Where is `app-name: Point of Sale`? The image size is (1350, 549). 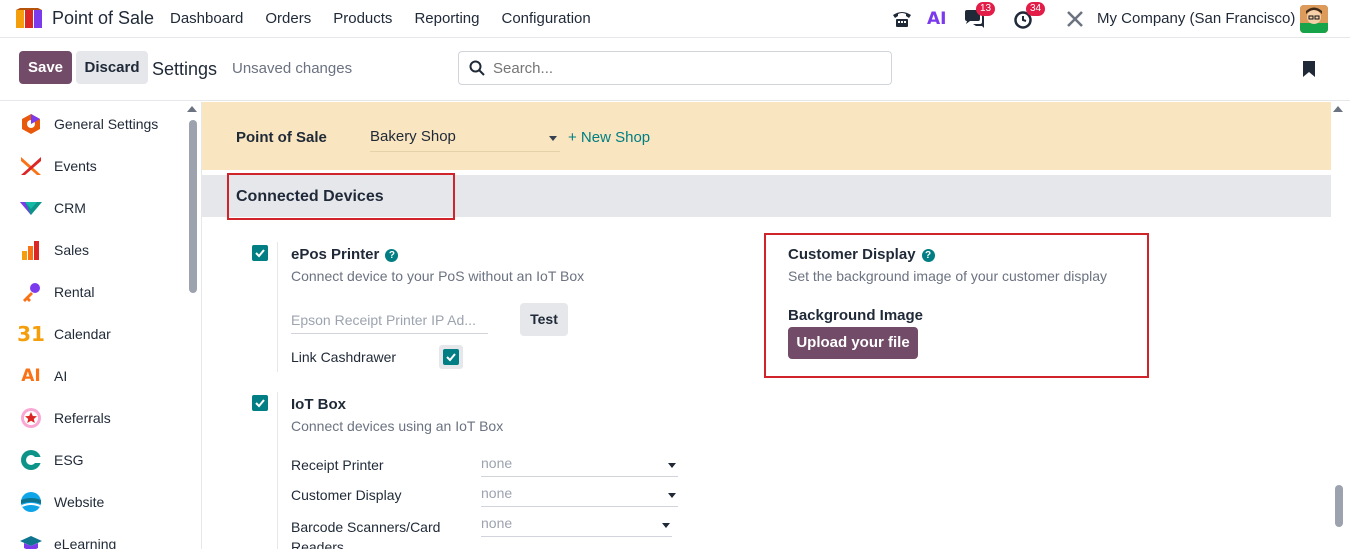
app-name: Point of Sale is located at coordinates (103, 18).